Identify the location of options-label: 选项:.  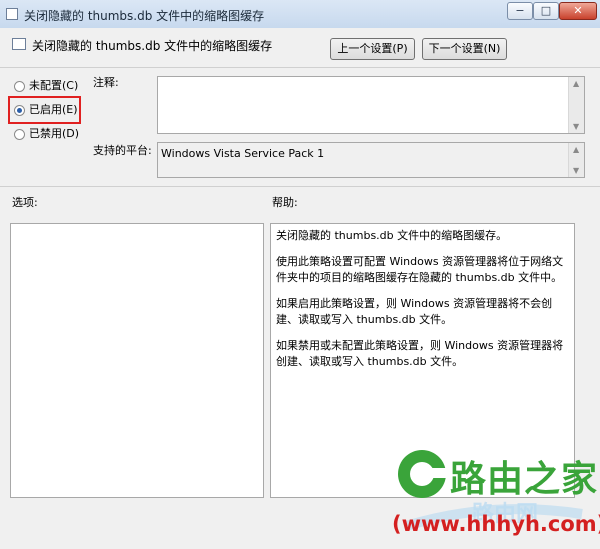
(25, 202).